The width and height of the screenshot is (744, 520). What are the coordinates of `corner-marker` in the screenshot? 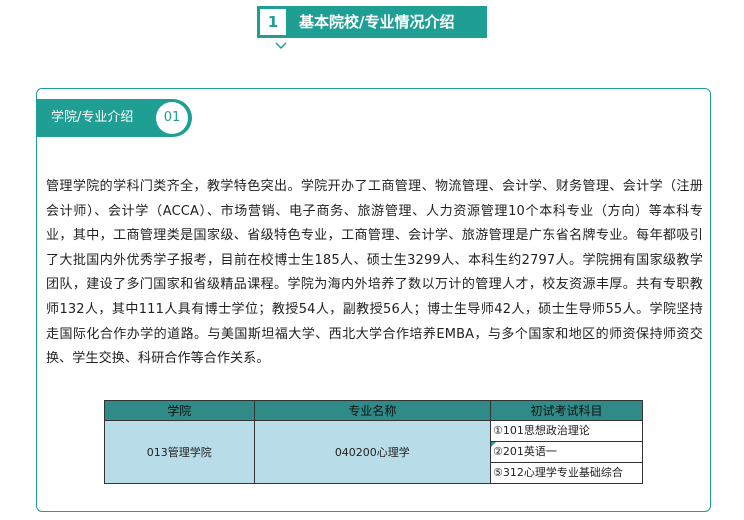 It's located at (494, 444).